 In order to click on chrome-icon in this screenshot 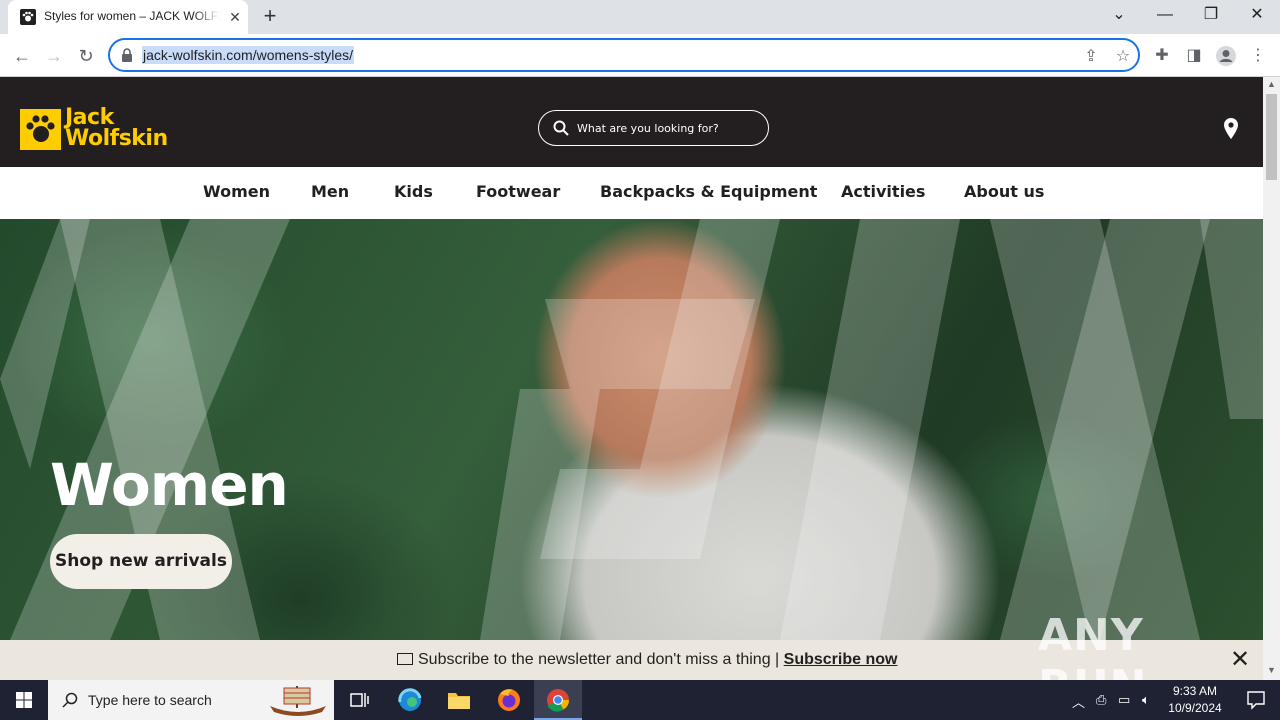, I will do `click(558, 700)`.